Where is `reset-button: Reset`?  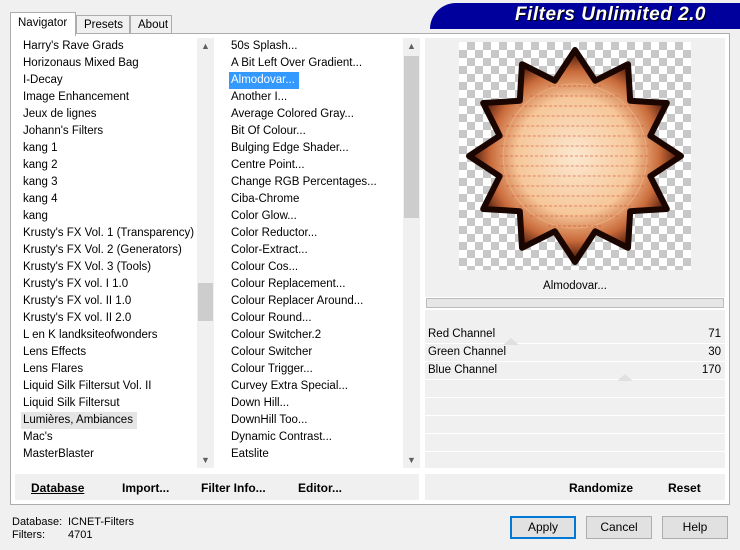 reset-button: Reset is located at coordinates (684, 488).